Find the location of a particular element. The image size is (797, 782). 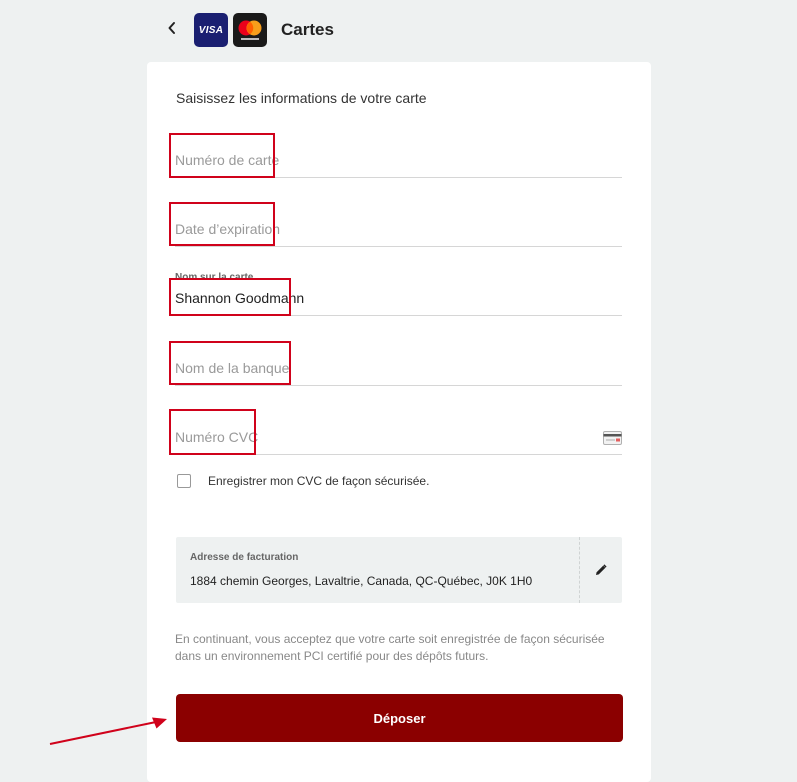

pencil-icon is located at coordinates (601, 569).